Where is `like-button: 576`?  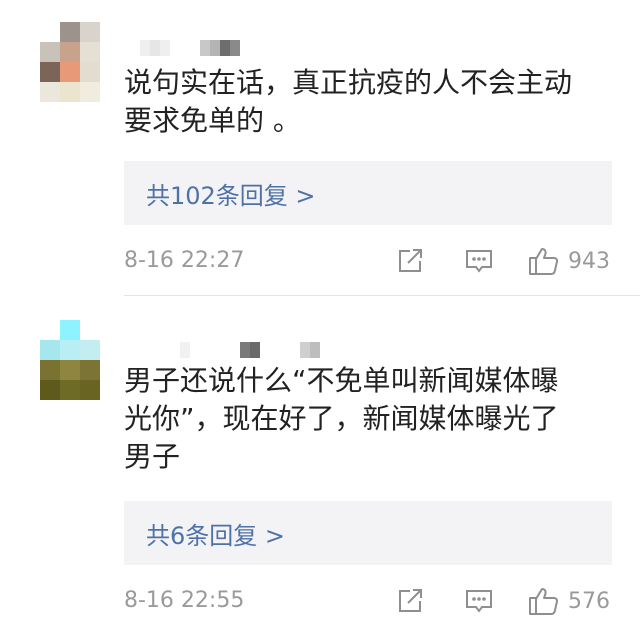 like-button: 576 is located at coordinates (569, 601).